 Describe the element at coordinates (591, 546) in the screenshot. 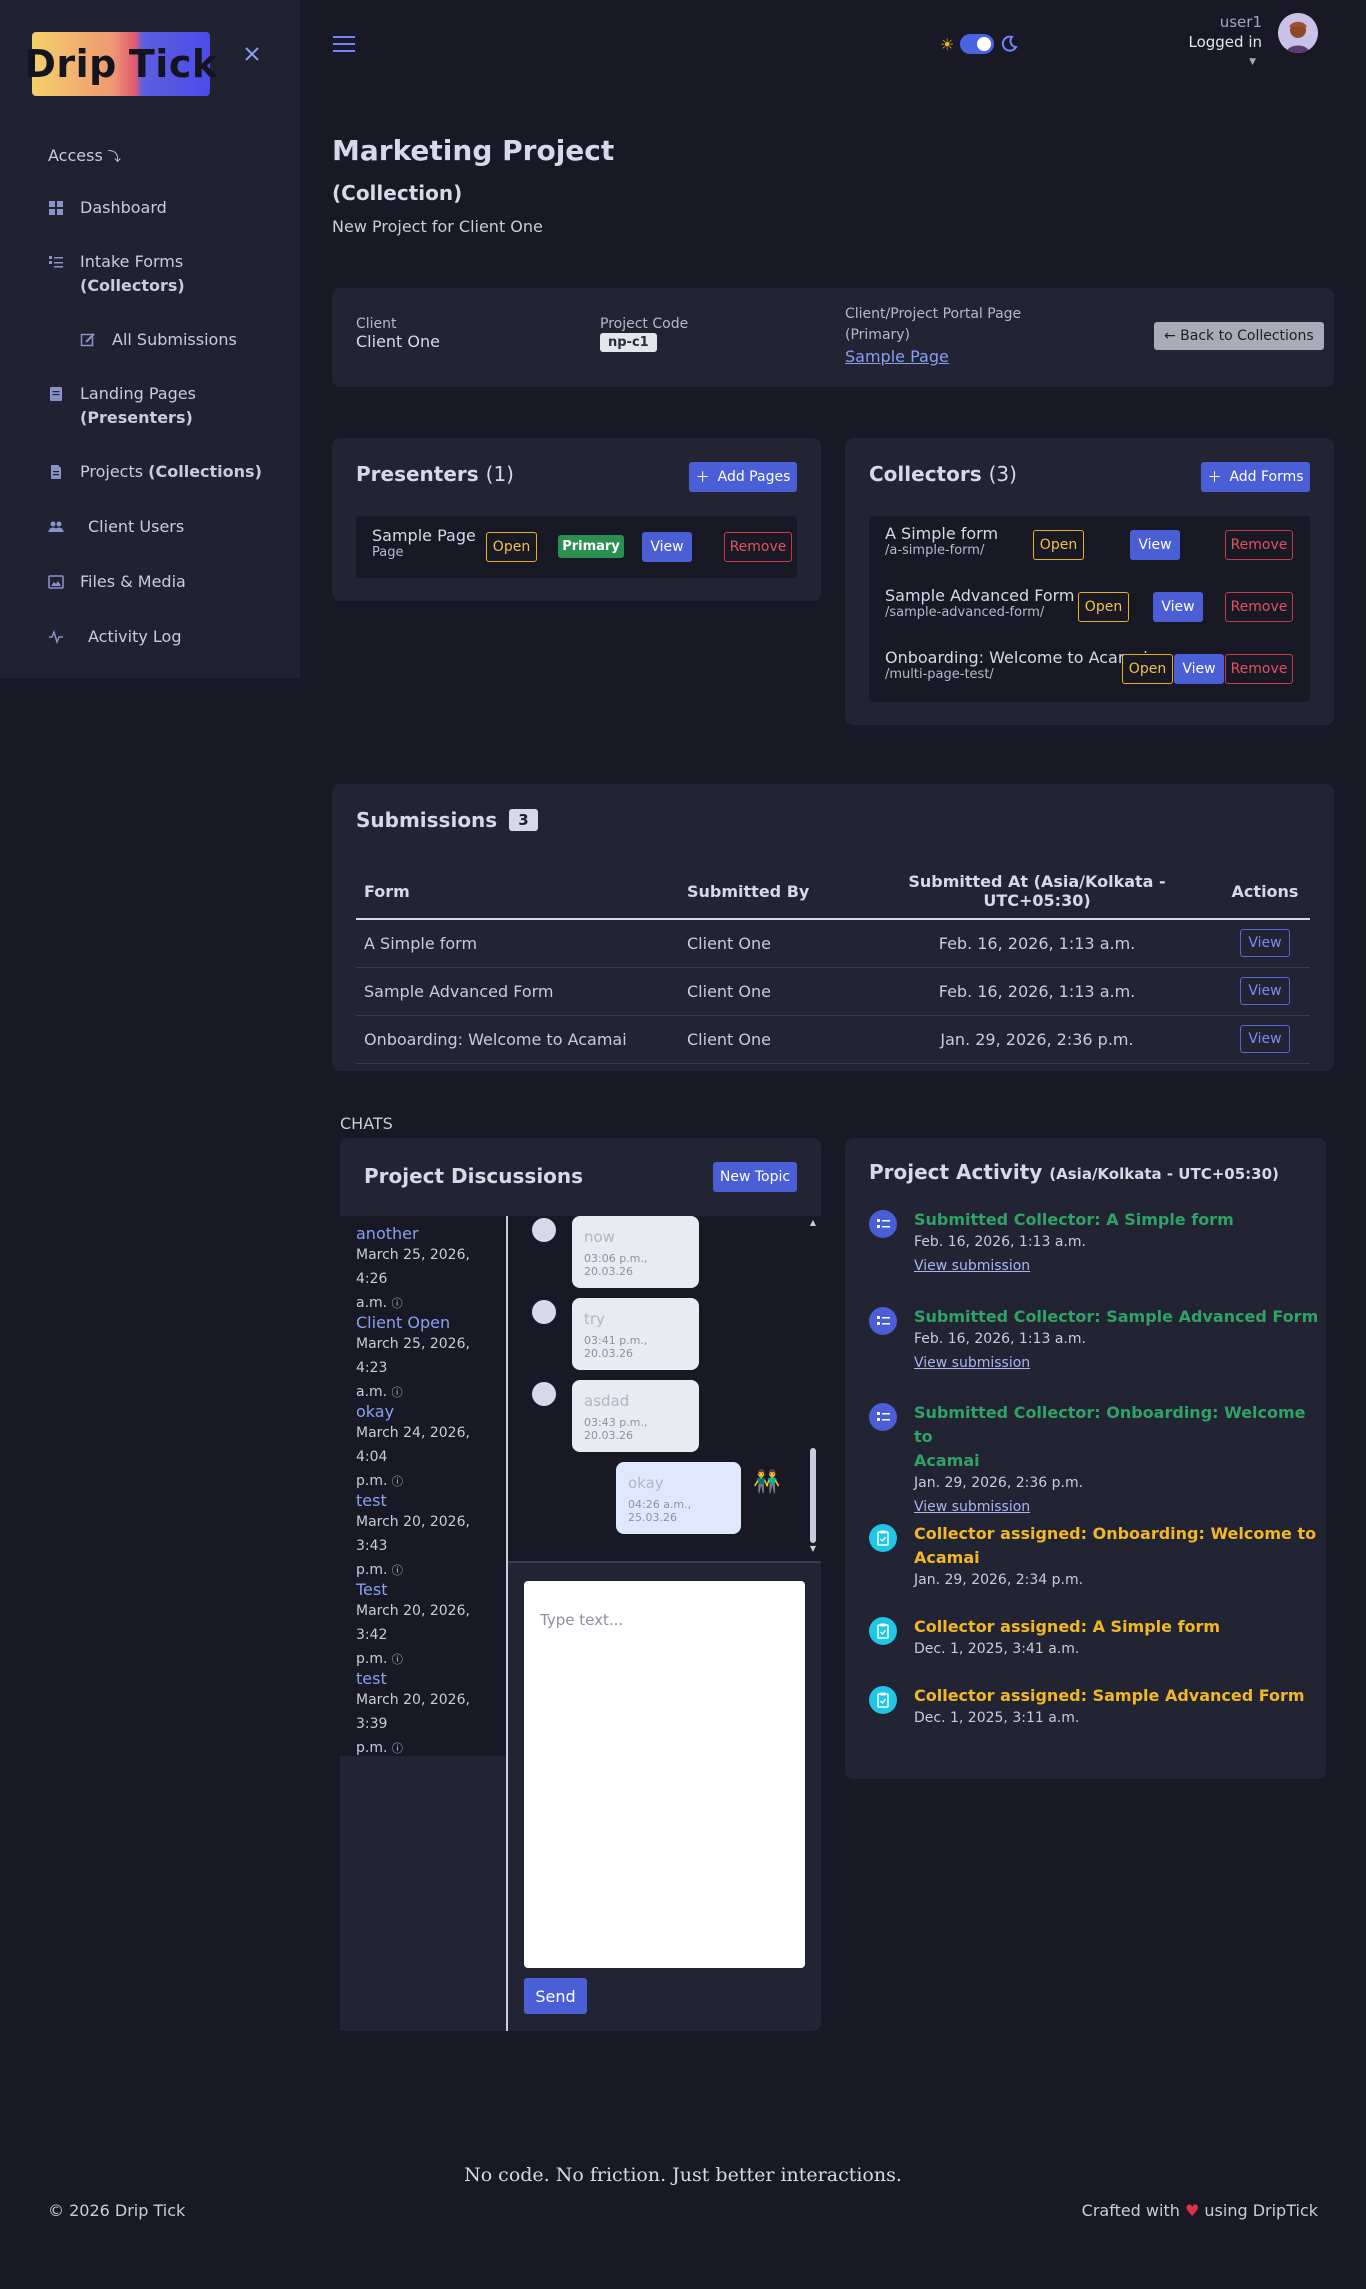

I see `primary-badge: Primary` at that location.